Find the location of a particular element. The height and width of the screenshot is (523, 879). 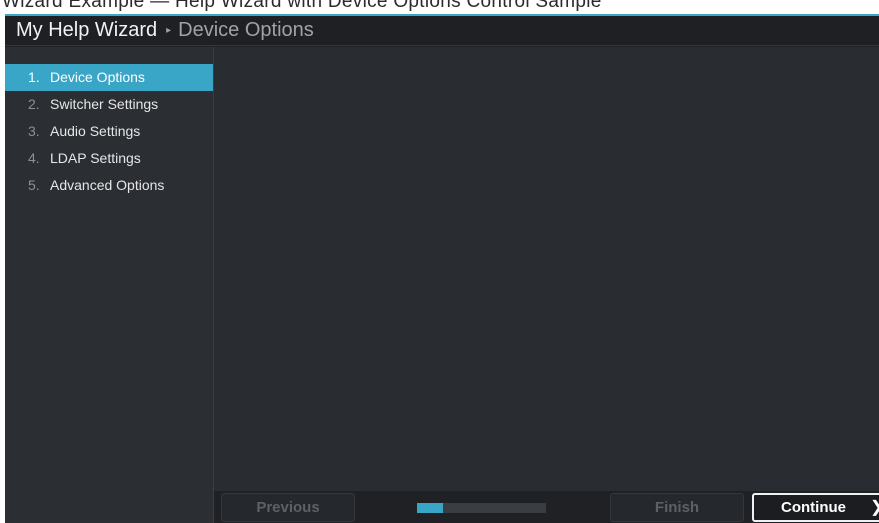

step-number: 5. is located at coordinates (34, 185).